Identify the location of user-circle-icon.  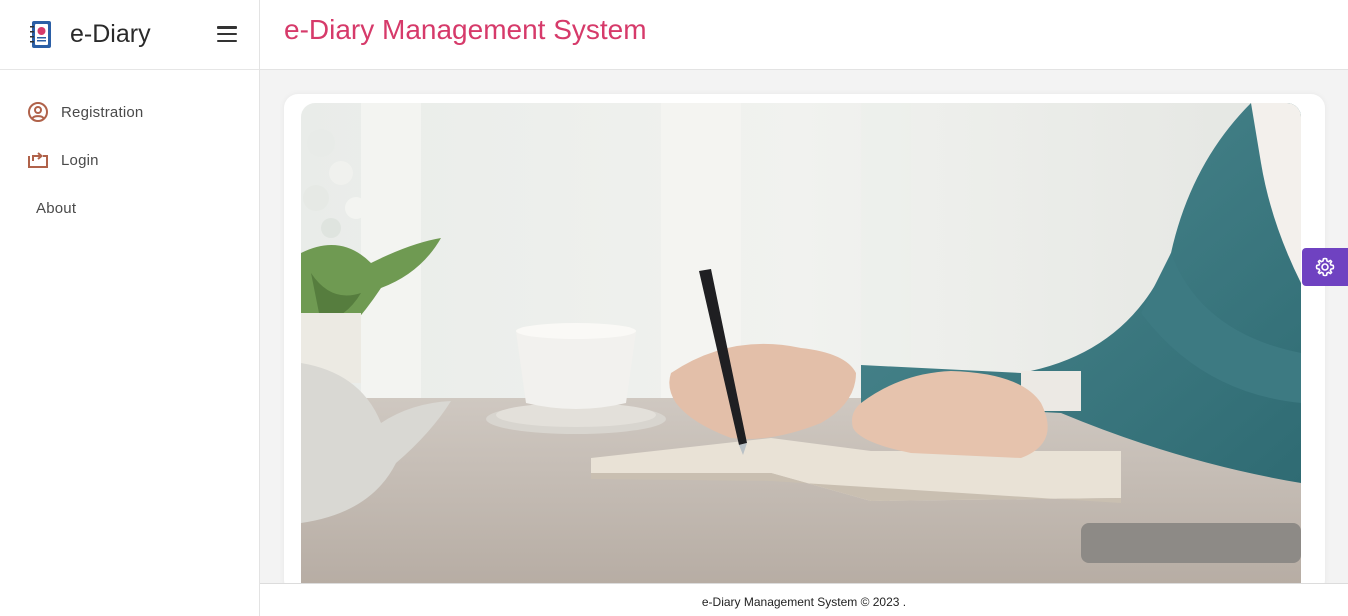
(38, 112).